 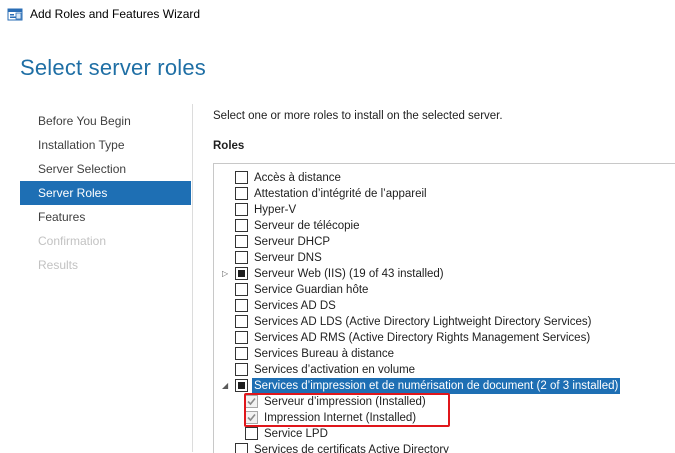 What do you see at coordinates (444, 258) in the screenshot?
I see `role-item: Serveur DNS` at bounding box center [444, 258].